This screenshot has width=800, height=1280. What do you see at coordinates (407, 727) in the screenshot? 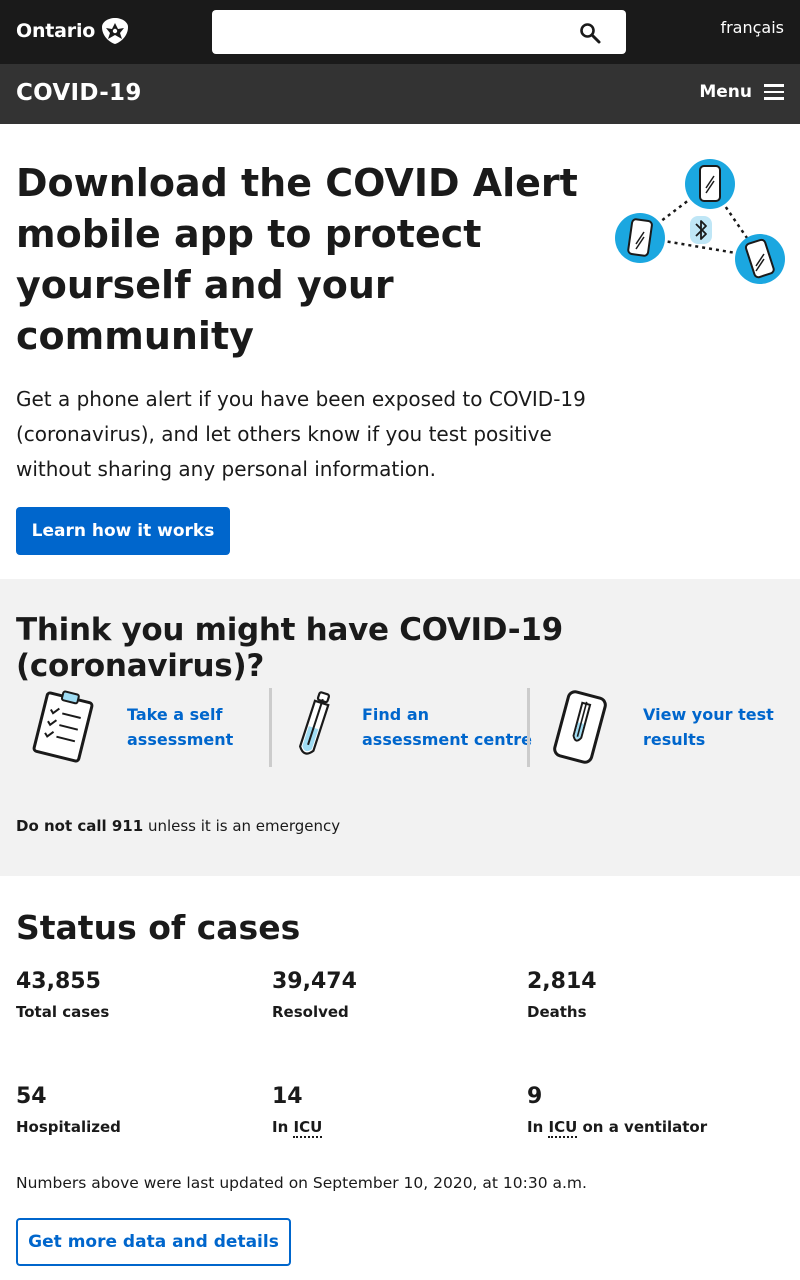
I see `find-assessment-centre-link: Find an assessment centre` at bounding box center [407, 727].